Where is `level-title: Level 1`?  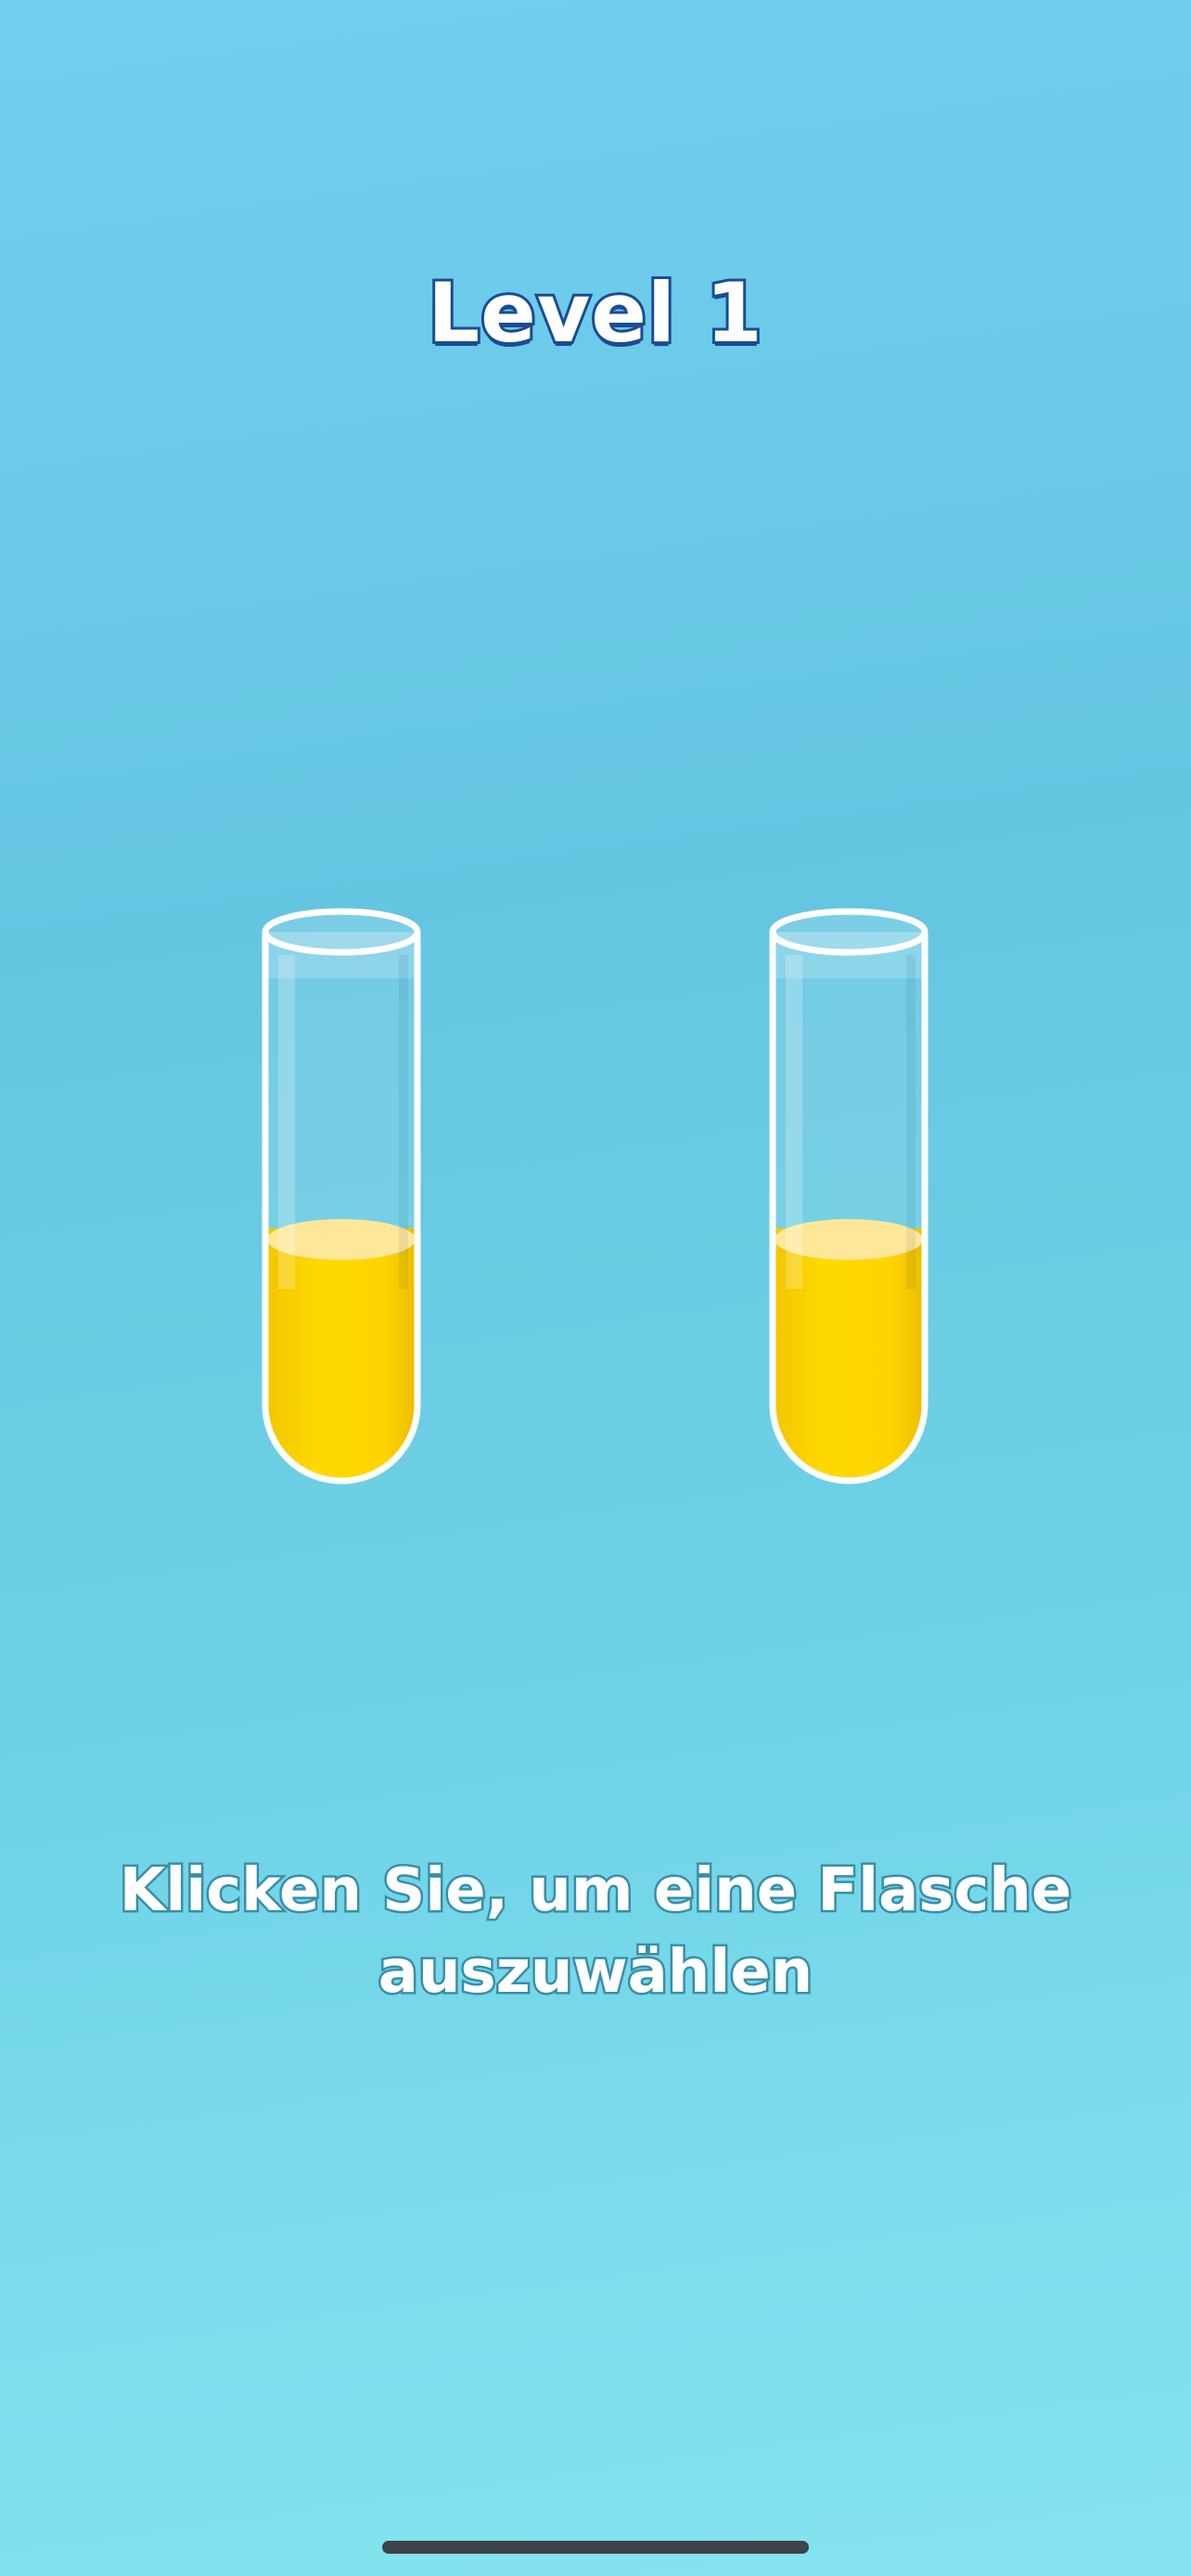
level-title: Level 1 is located at coordinates (595, 312).